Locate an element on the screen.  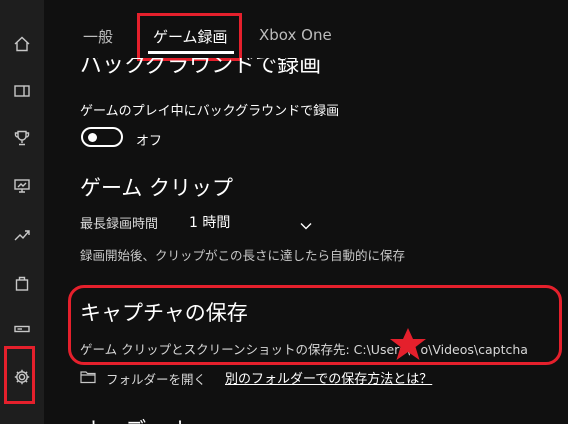
toggle-knob is located at coordinates (92, 137).